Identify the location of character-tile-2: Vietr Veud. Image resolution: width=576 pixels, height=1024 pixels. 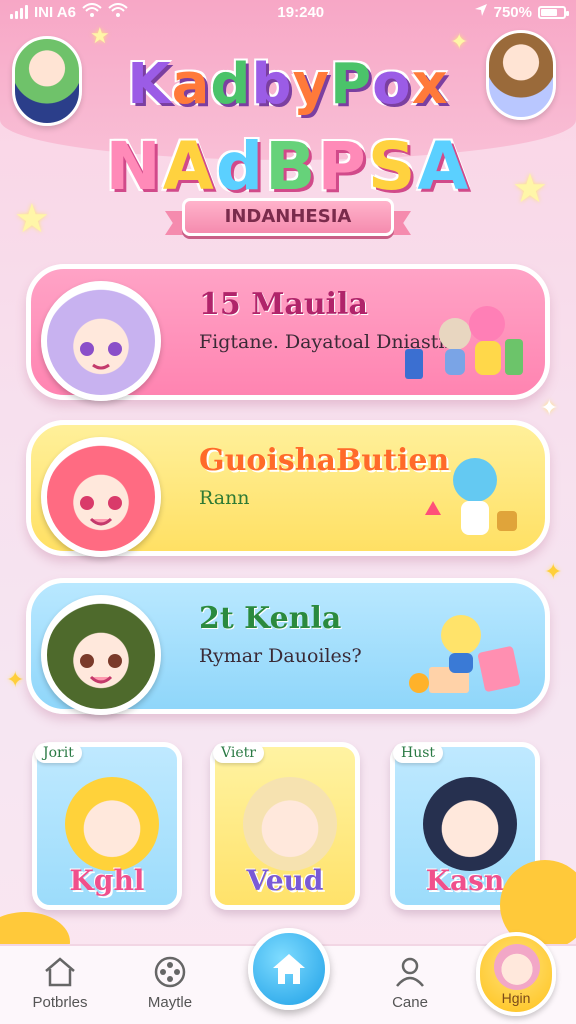
(285, 826).